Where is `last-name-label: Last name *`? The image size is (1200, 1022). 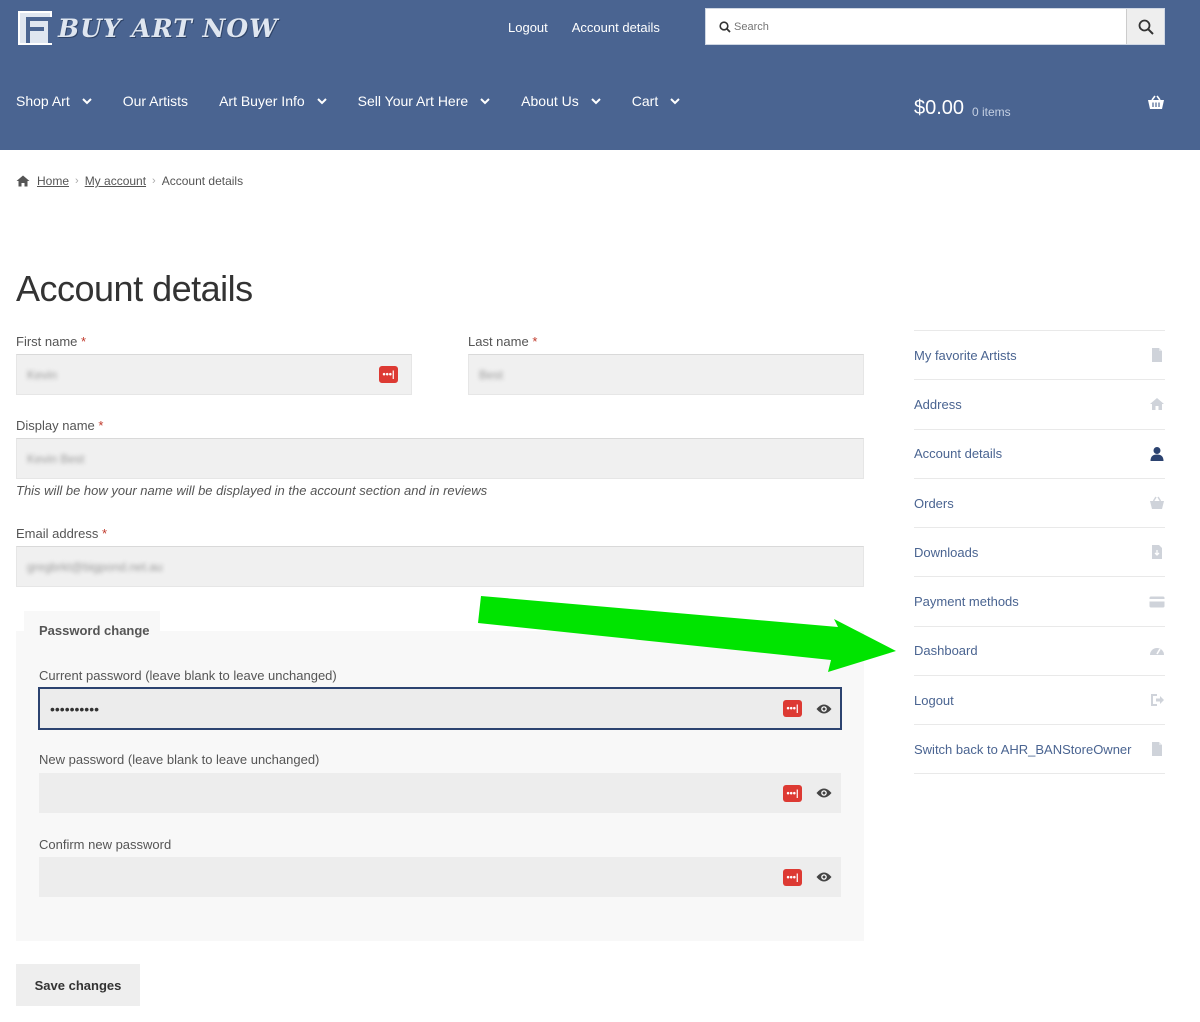 last-name-label: Last name * is located at coordinates (502, 341).